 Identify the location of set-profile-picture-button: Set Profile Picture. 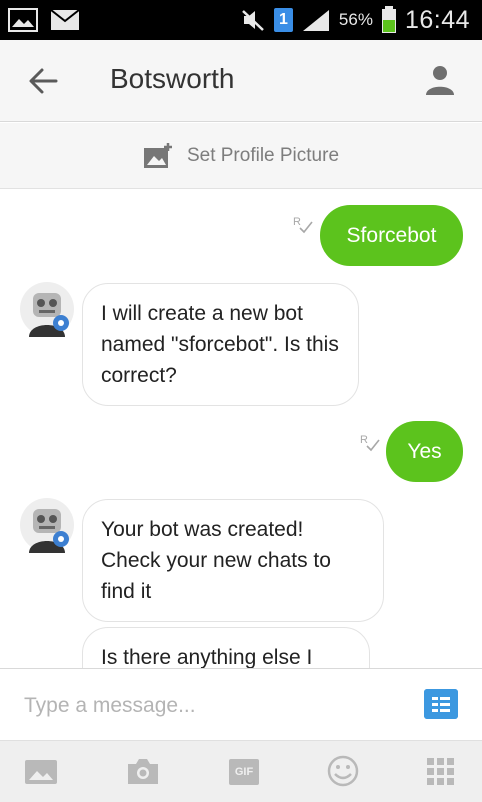
(241, 156).